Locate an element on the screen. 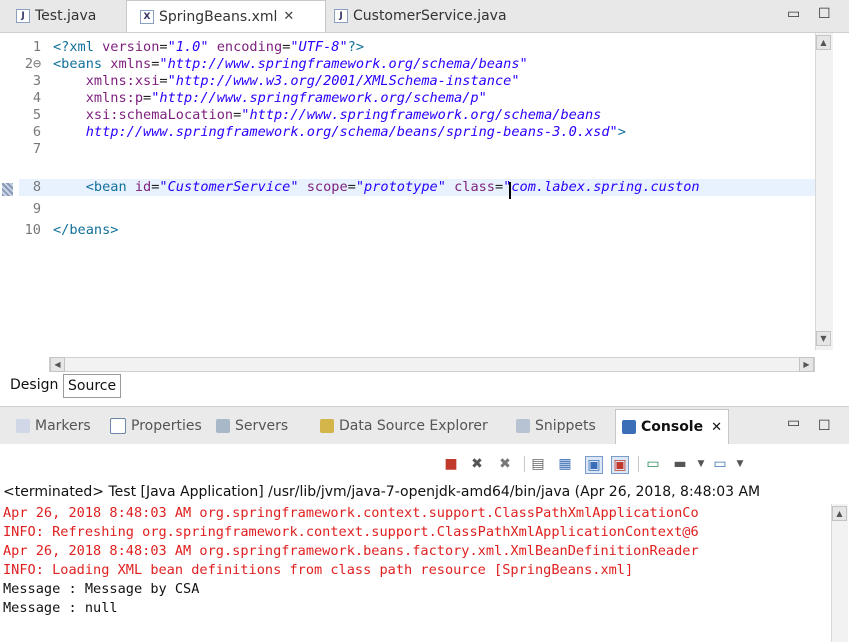 The width and height of the screenshot is (849, 642). text-cursor is located at coordinates (510, 190).